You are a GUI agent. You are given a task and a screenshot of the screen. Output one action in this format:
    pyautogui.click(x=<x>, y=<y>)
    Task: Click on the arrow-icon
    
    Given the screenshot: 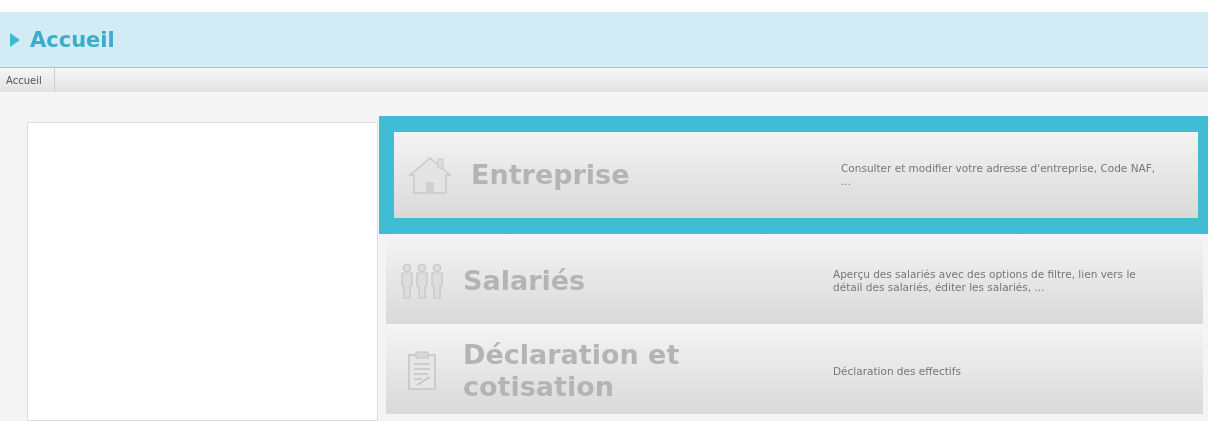 What is the action you would take?
    pyautogui.click(x=15, y=39)
    